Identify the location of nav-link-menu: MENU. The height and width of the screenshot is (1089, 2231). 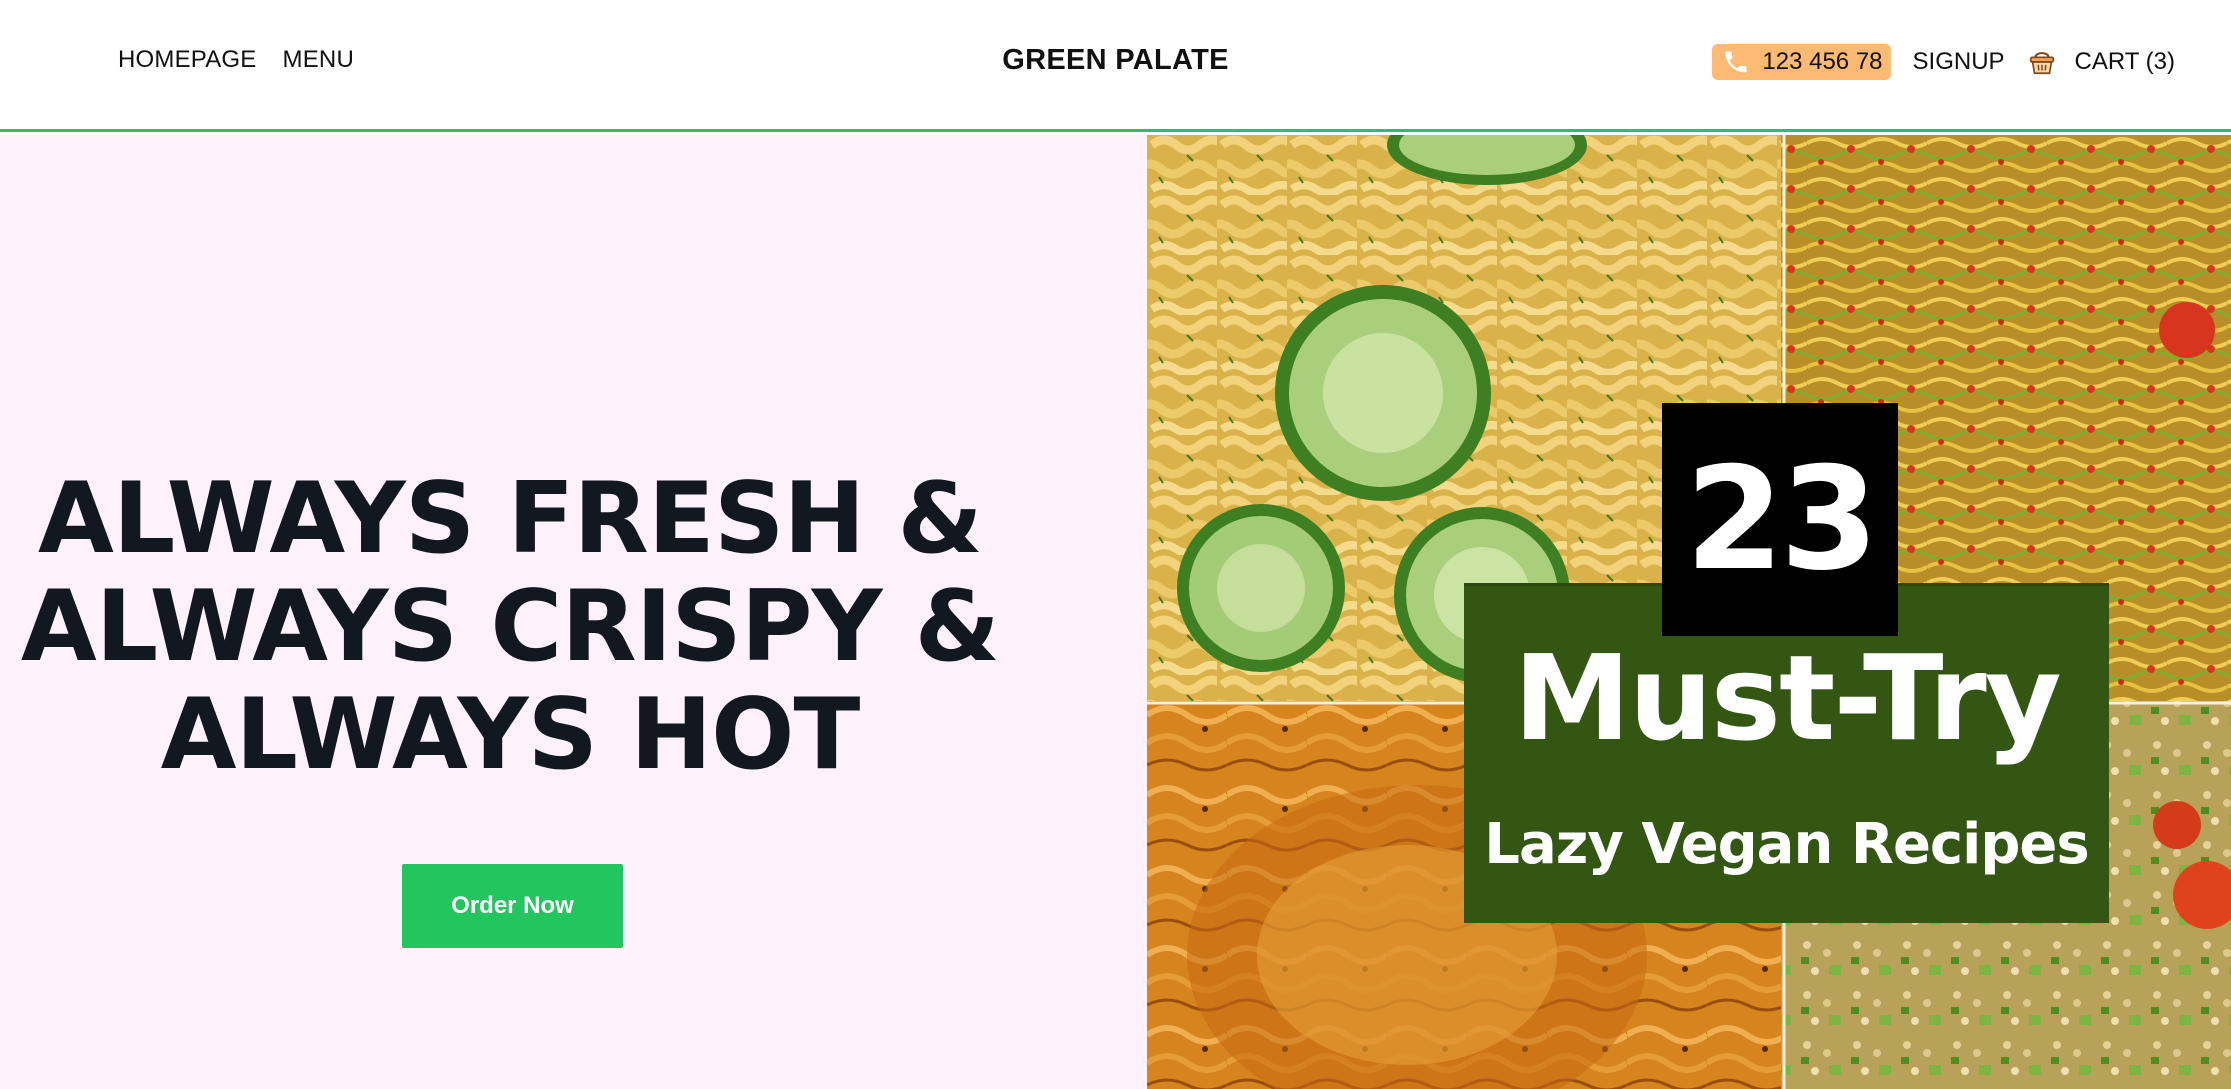
(318, 60).